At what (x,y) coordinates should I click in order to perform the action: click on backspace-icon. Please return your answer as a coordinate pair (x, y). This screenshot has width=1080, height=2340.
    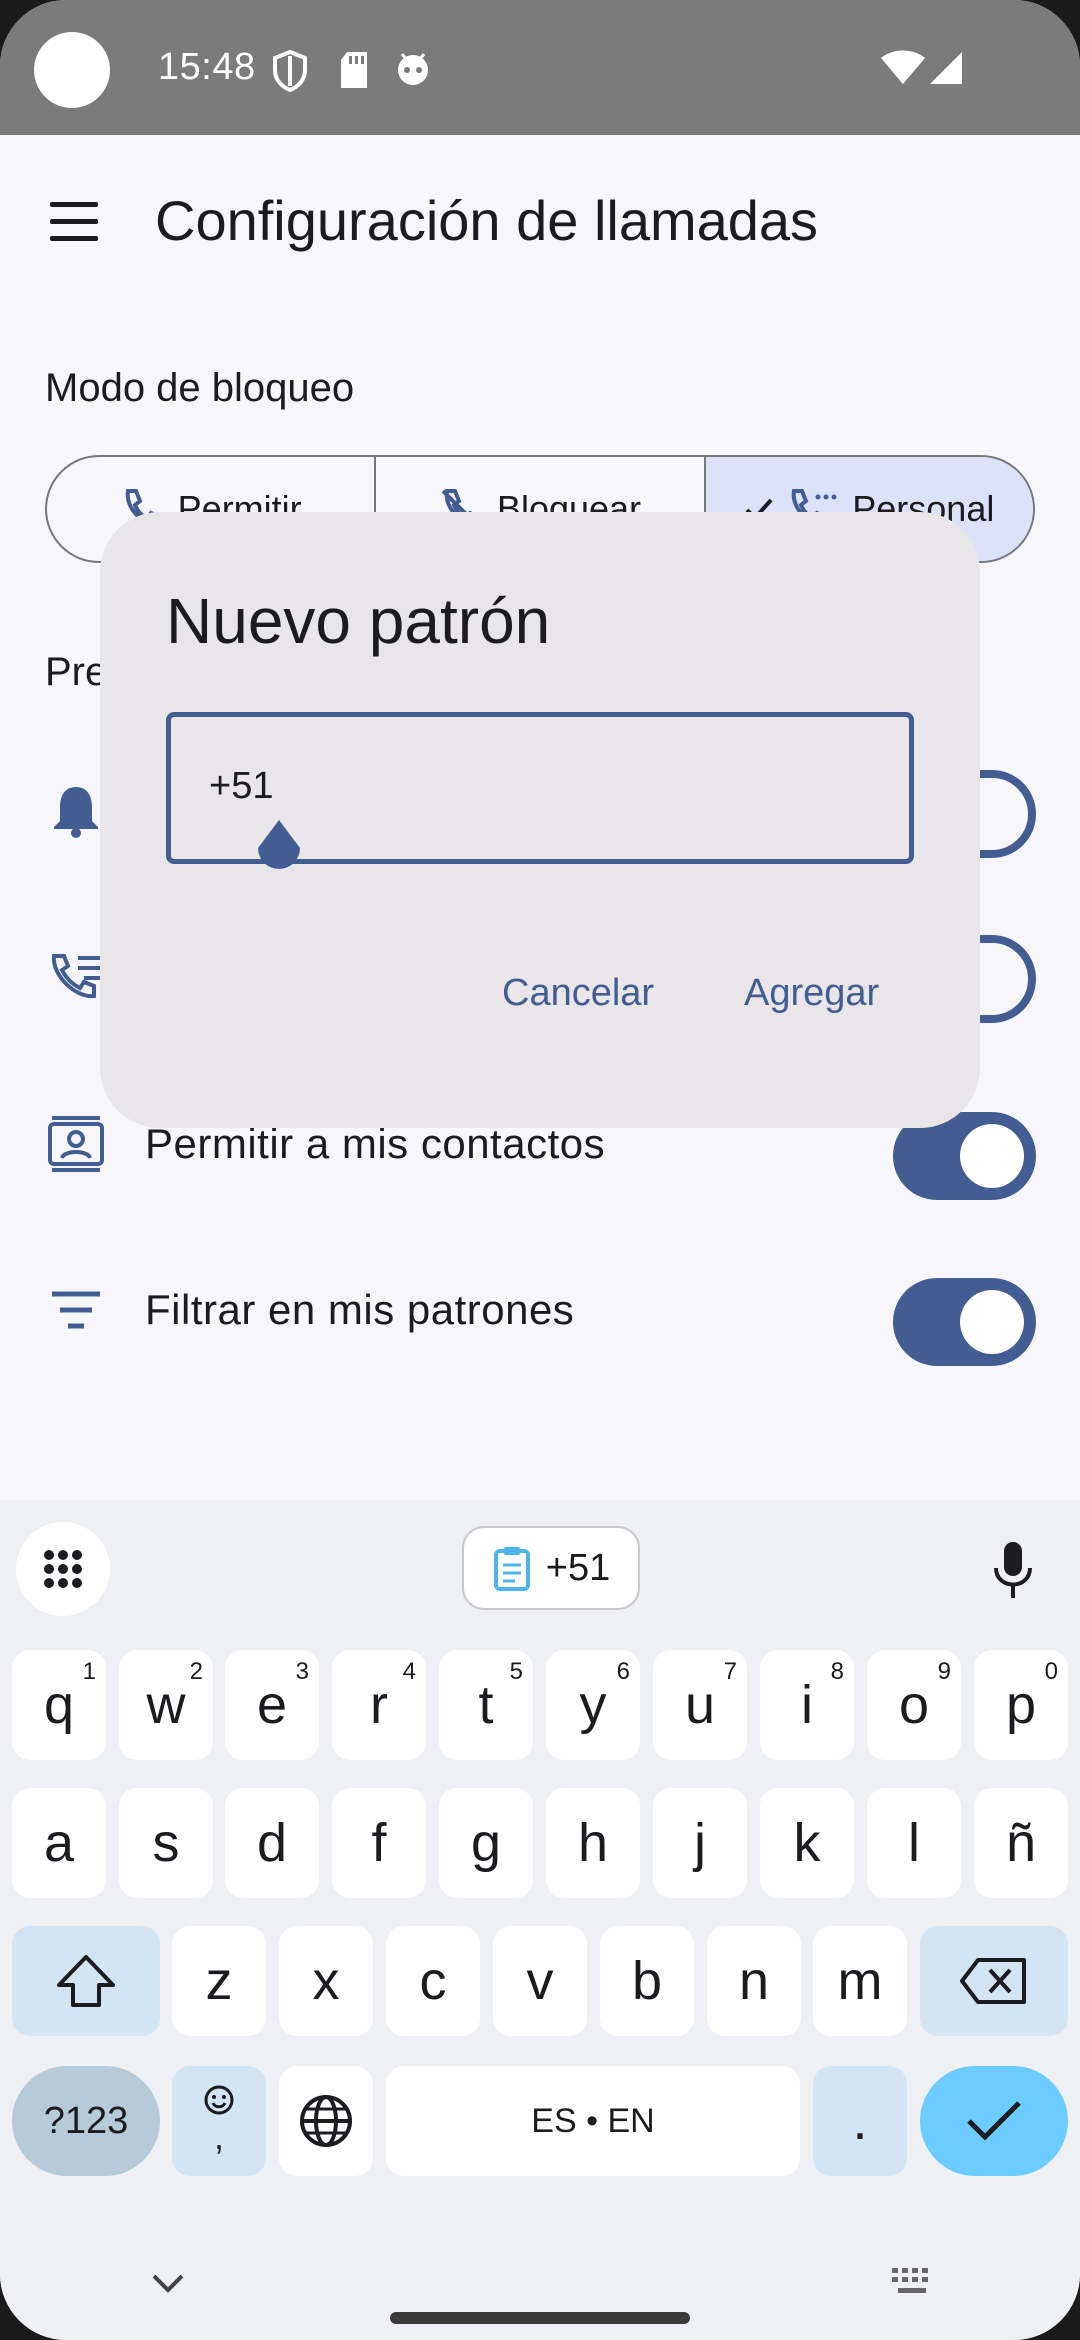
    Looking at the image, I should click on (993, 1981).